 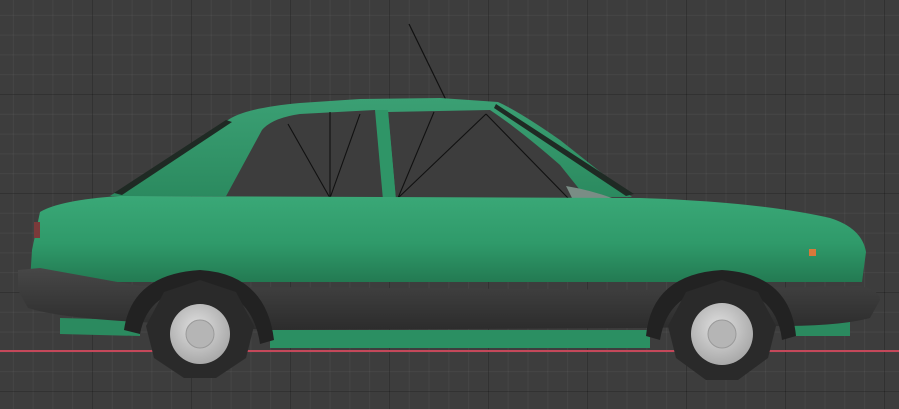 I want to click on antenna-line, so click(x=427, y=62).